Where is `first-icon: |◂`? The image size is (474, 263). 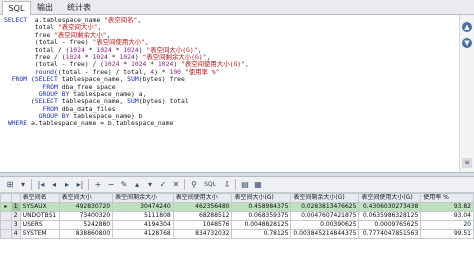
first-icon: |◂ is located at coordinates (41, 184).